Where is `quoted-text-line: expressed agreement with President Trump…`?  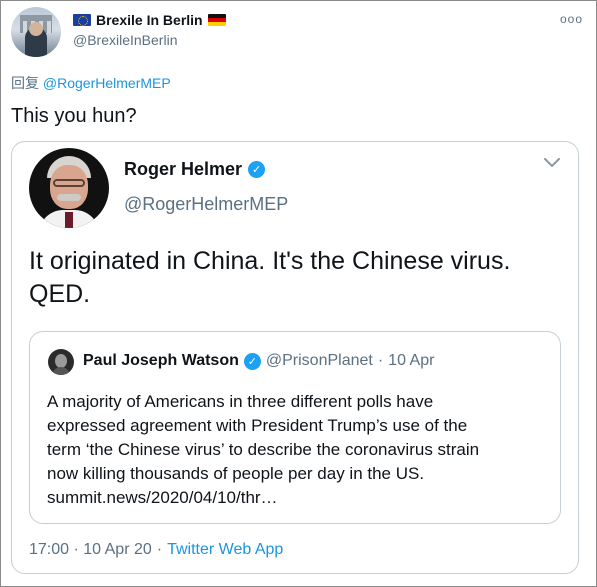
quoted-text-line: expressed agreement with President Trump… is located at coordinates (257, 425).